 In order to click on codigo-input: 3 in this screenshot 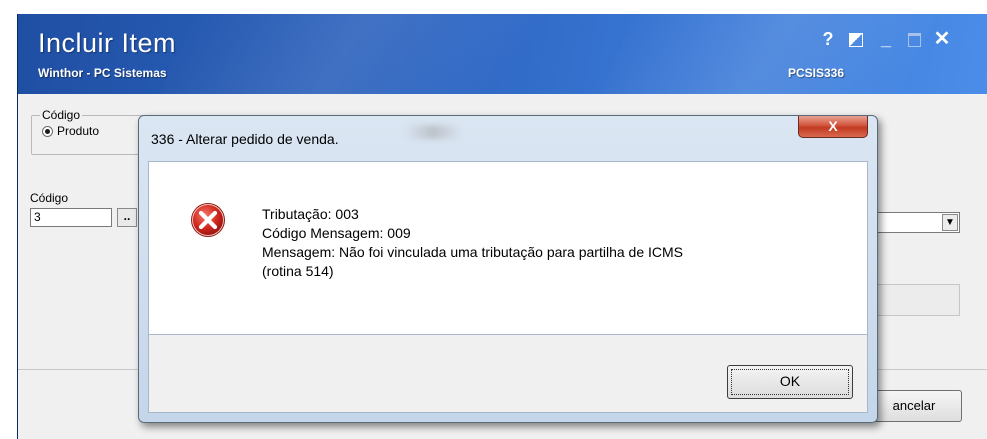, I will do `click(71, 217)`.